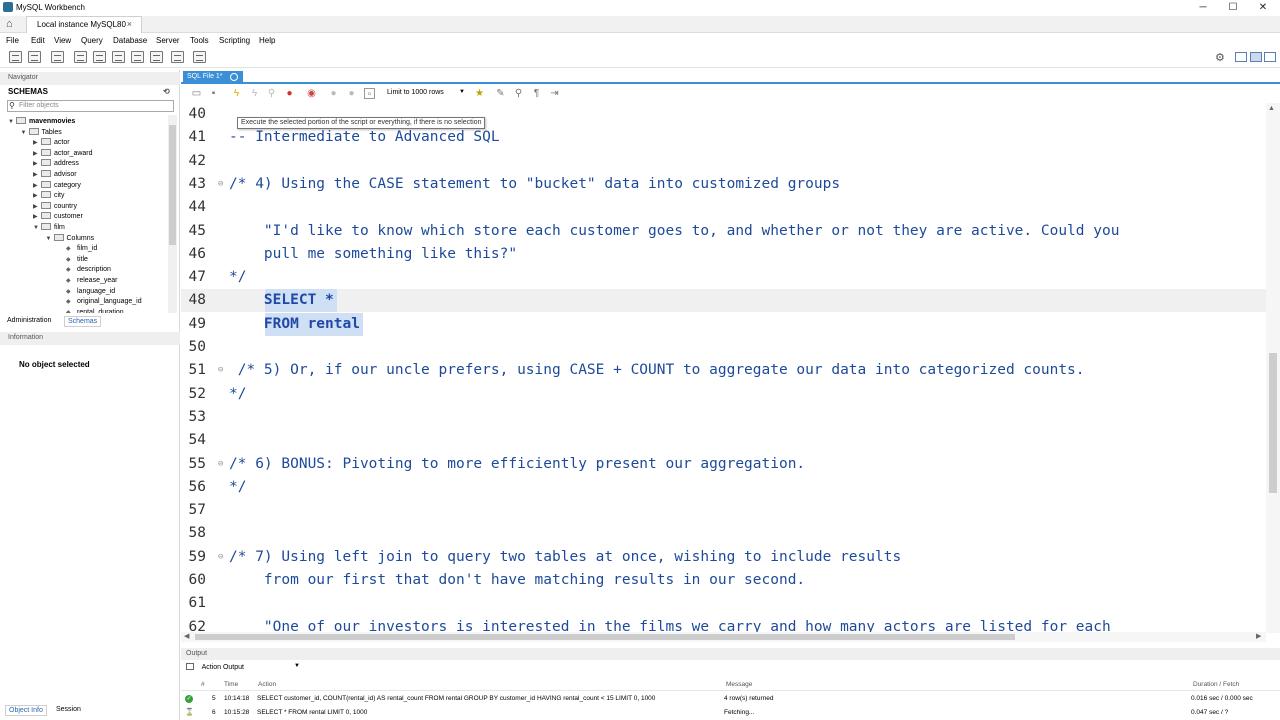  What do you see at coordinates (723, 301) in the screenshot?
I see `code-line: 48 SELECT *` at bounding box center [723, 301].